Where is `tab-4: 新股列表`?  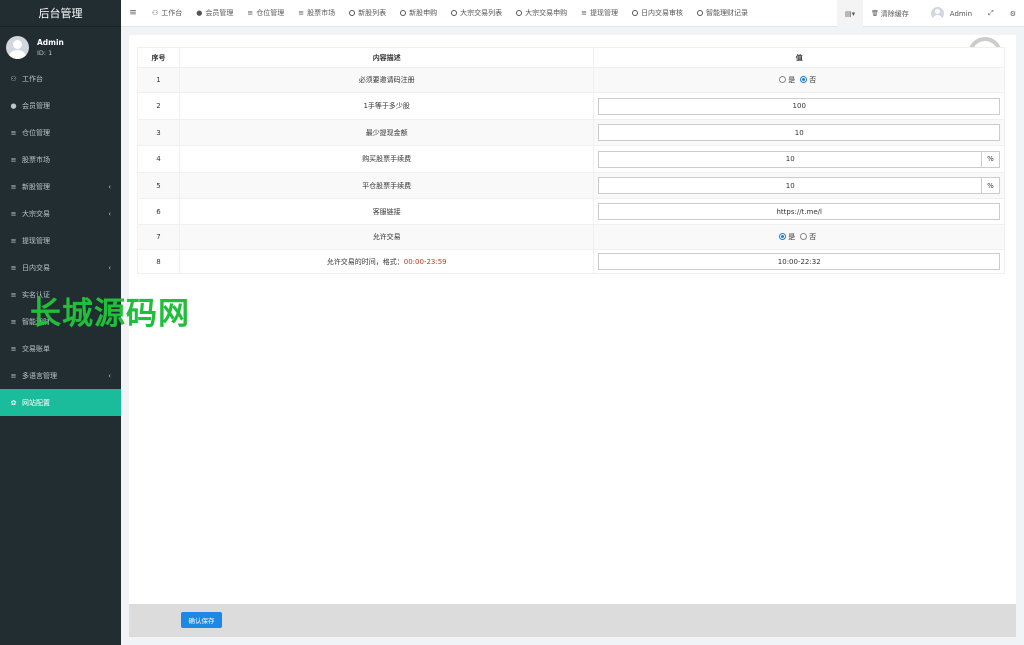
tab-4: 新股列表 is located at coordinates (367, 13).